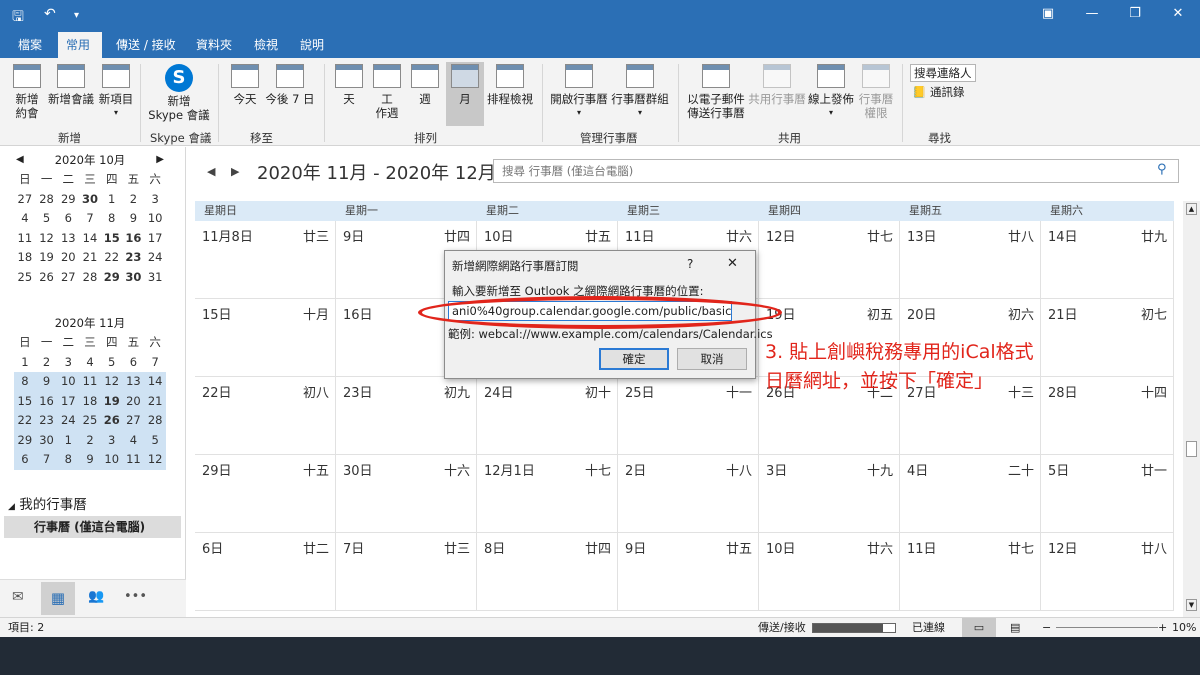 The width and height of the screenshot is (1200, 675). What do you see at coordinates (547, 494) in the screenshot?
I see `day-cell: 12月1日 十七` at bounding box center [547, 494].